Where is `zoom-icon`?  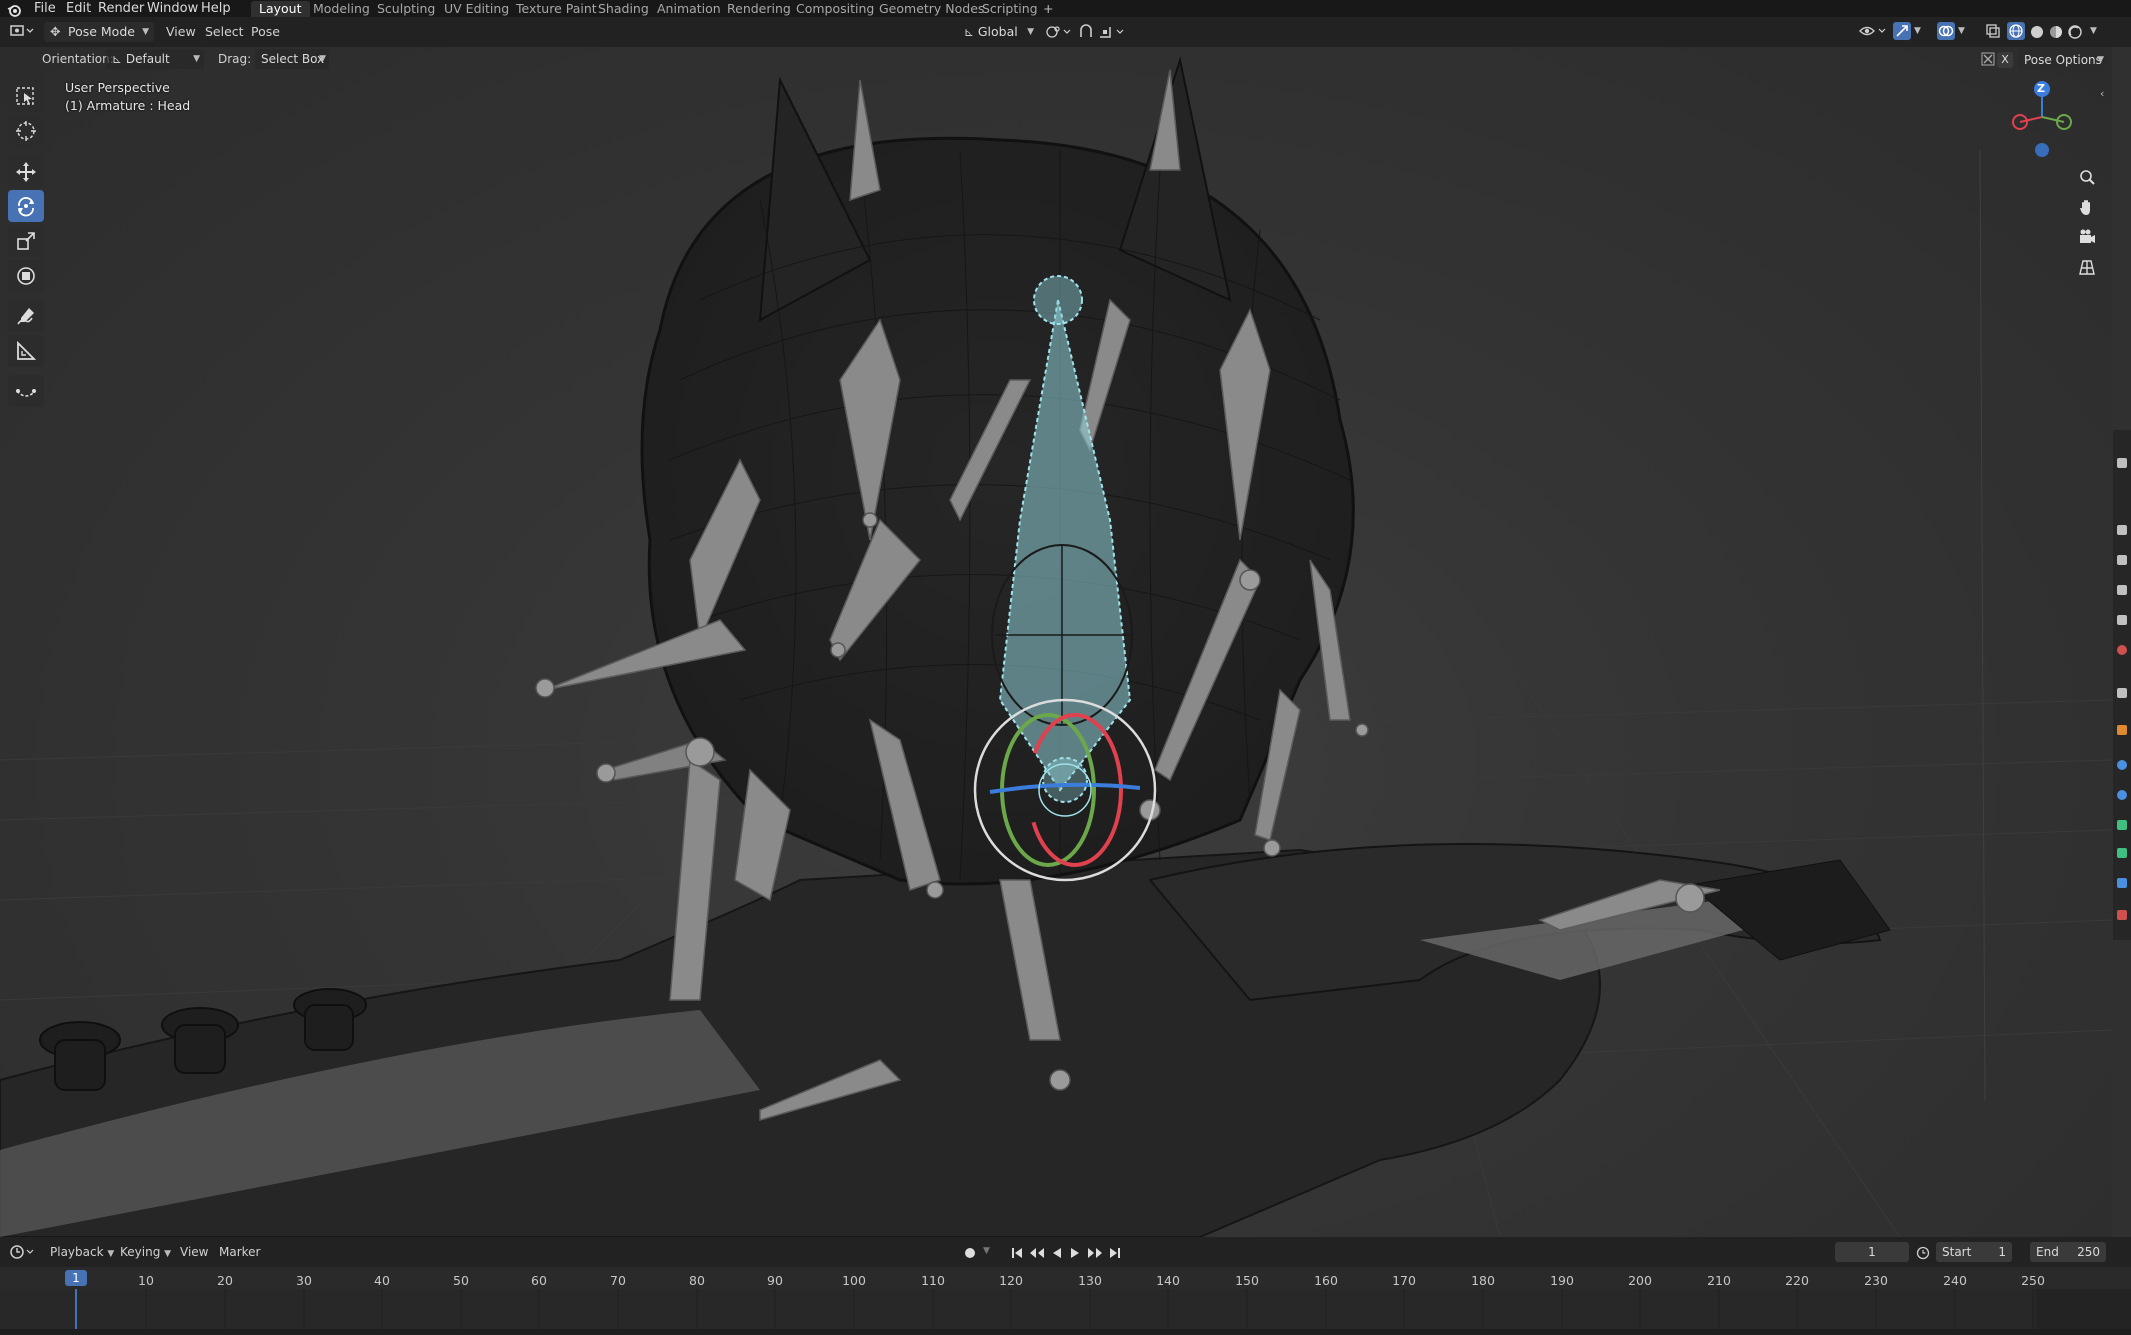 zoom-icon is located at coordinates (2087, 179).